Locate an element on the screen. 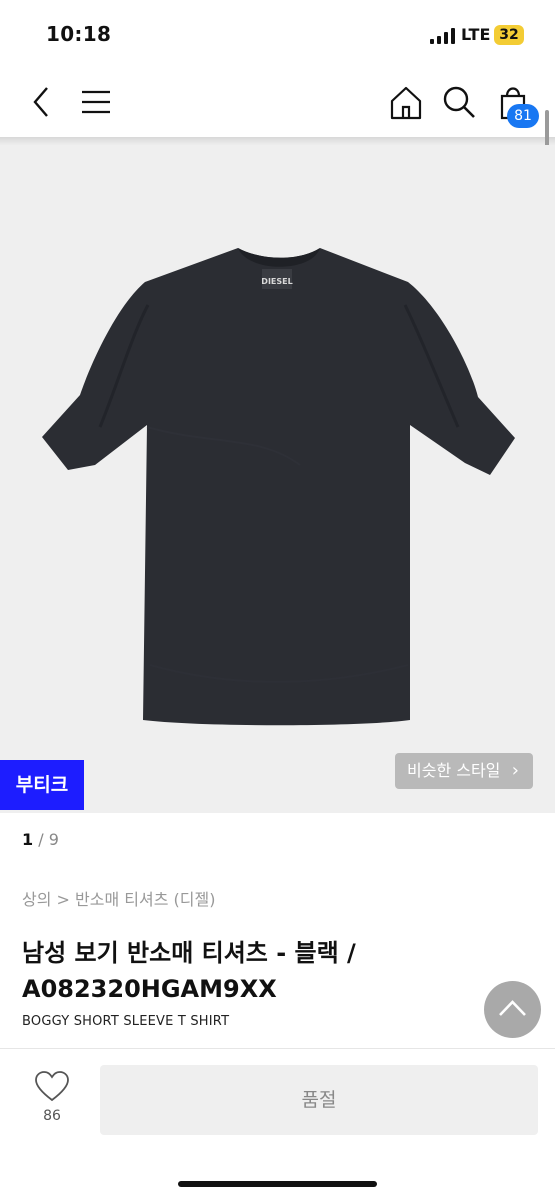  scroll-to-top-button is located at coordinates (512, 1009).